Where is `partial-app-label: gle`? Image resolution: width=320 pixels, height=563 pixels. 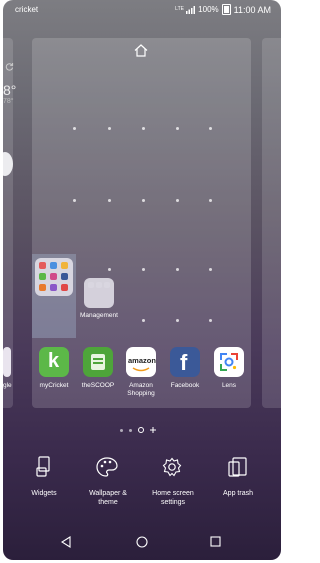 partial-app-label: gle is located at coordinates (7, 385).